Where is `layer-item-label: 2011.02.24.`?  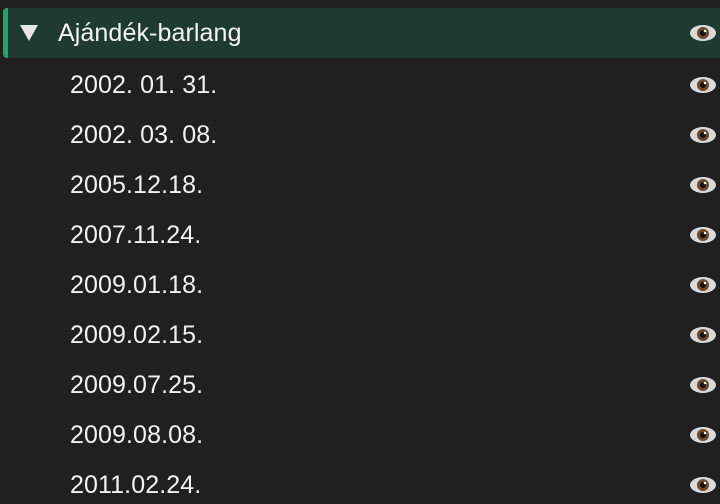 layer-item-label: 2011.02.24. is located at coordinates (136, 484).